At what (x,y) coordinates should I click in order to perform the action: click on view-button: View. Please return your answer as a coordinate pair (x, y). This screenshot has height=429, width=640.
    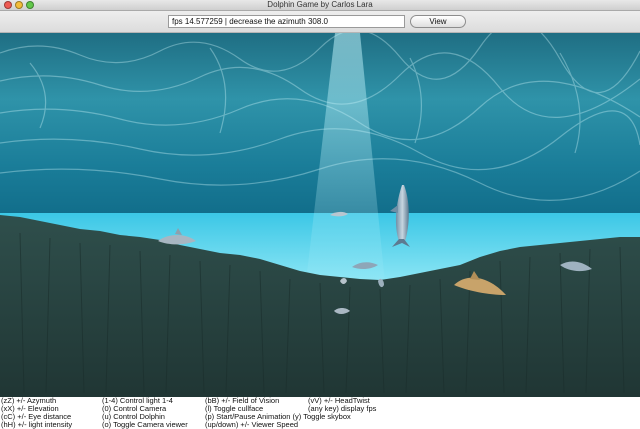
    Looking at the image, I should click on (438, 21).